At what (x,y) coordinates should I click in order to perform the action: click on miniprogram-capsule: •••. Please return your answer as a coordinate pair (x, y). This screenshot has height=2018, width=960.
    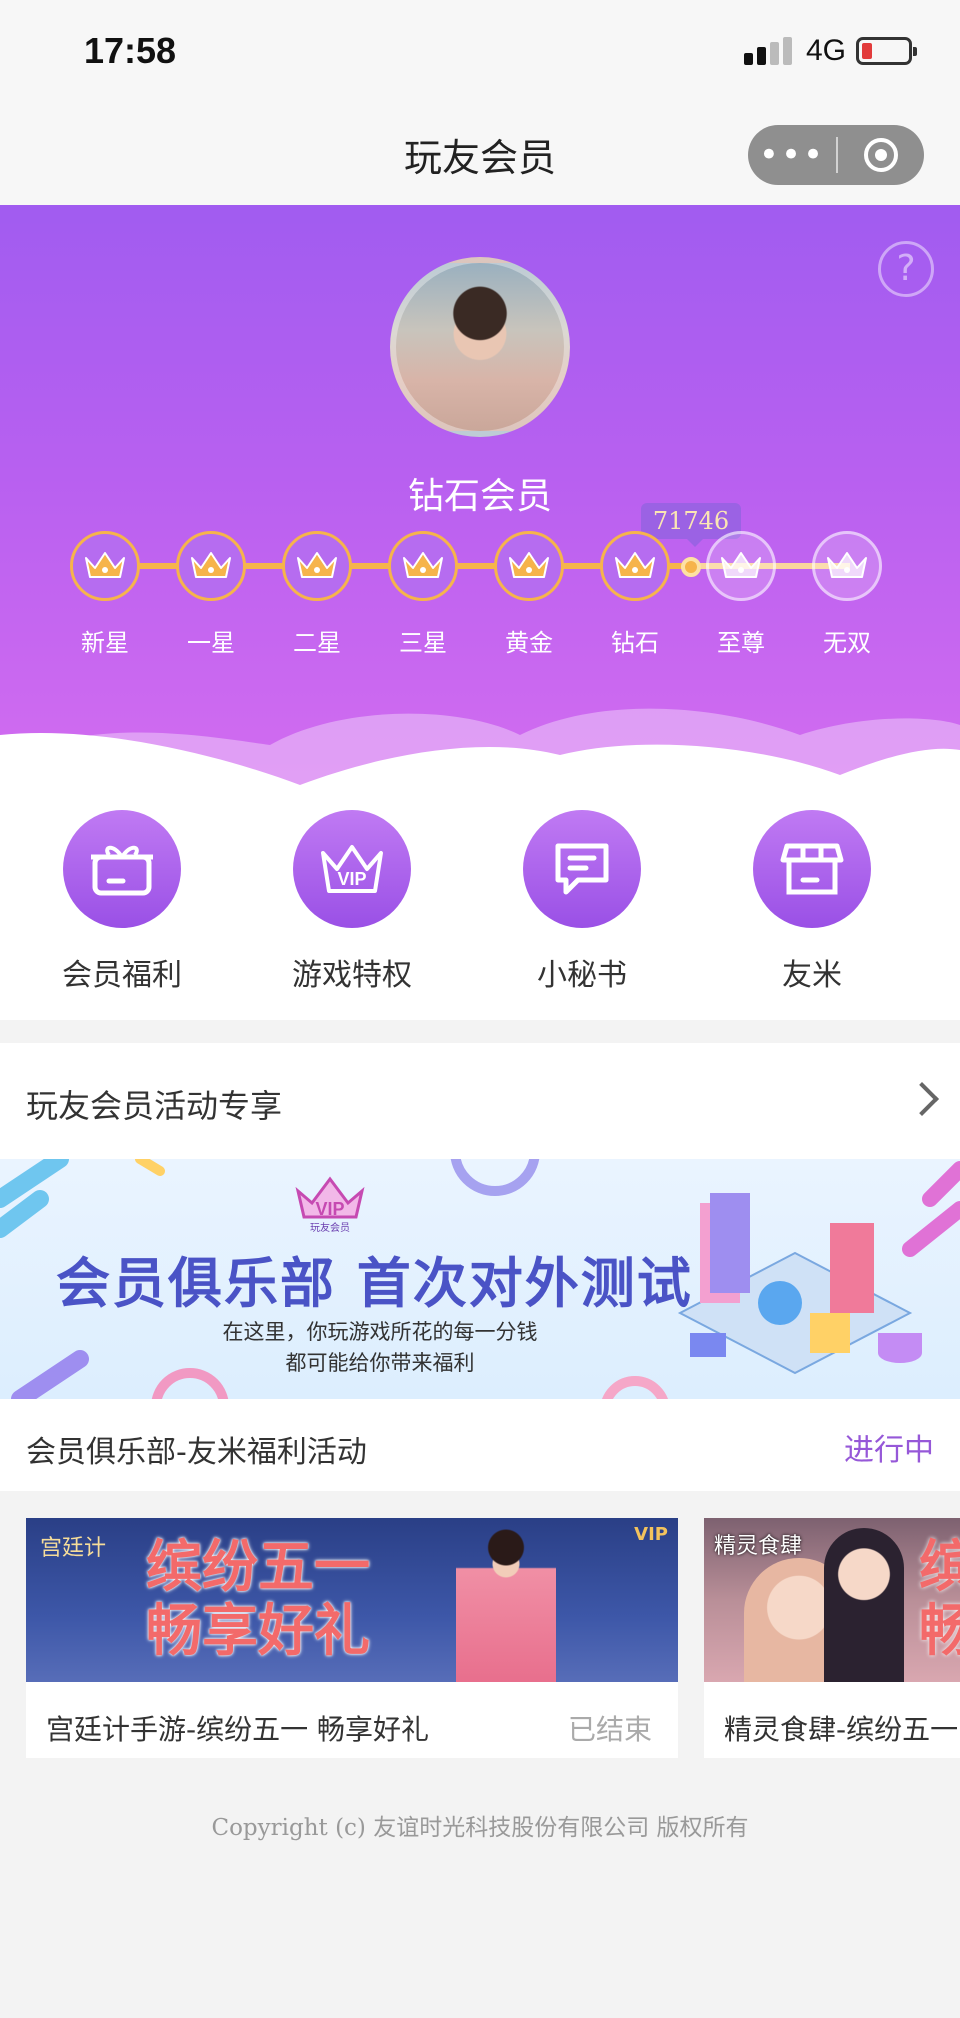
    Looking at the image, I should click on (836, 155).